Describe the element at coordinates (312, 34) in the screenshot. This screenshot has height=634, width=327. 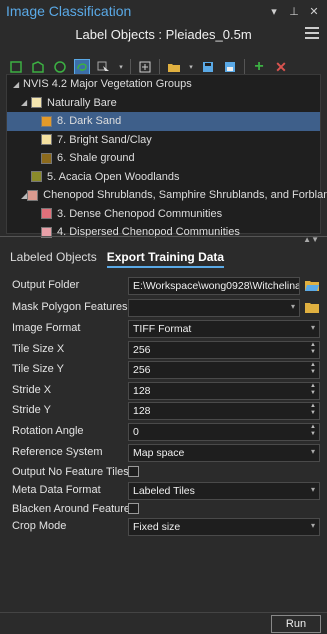
I see `menu-icon` at that location.